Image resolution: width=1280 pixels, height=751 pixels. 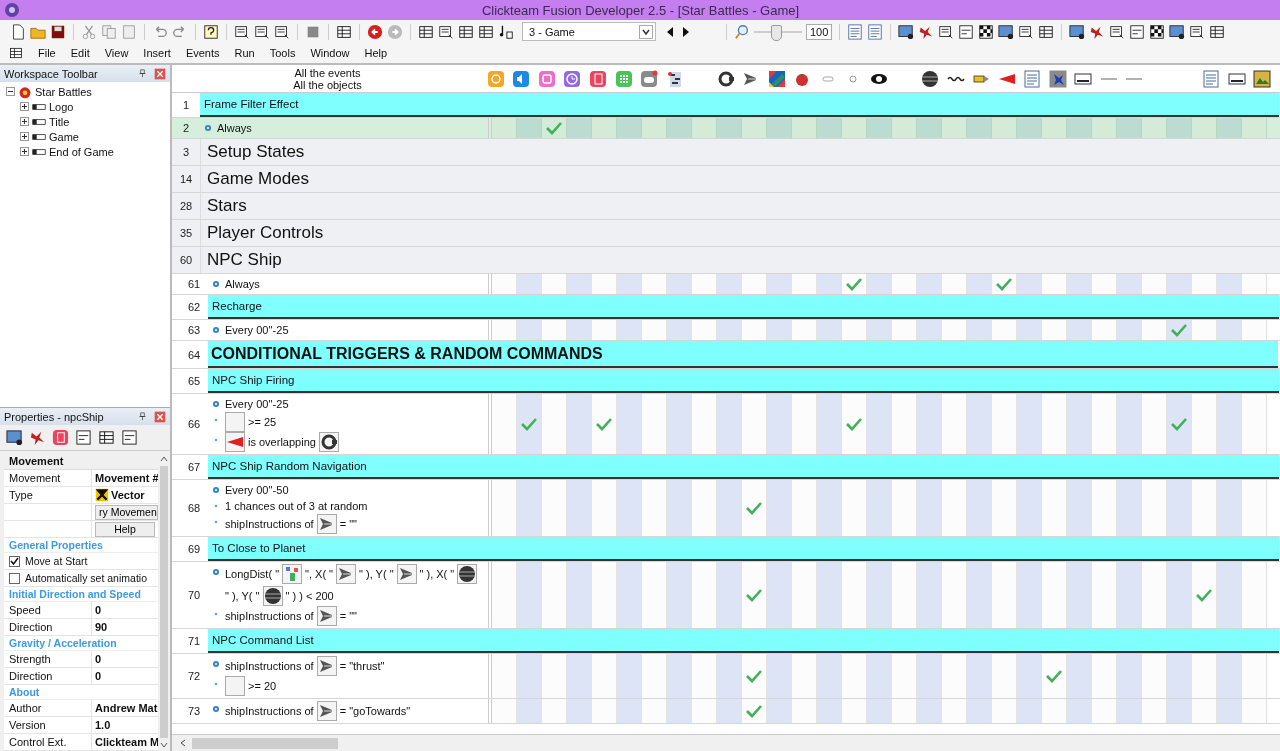 What do you see at coordinates (81, 461) in the screenshot?
I see `category-header: Movement` at bounding box center [81, 461].